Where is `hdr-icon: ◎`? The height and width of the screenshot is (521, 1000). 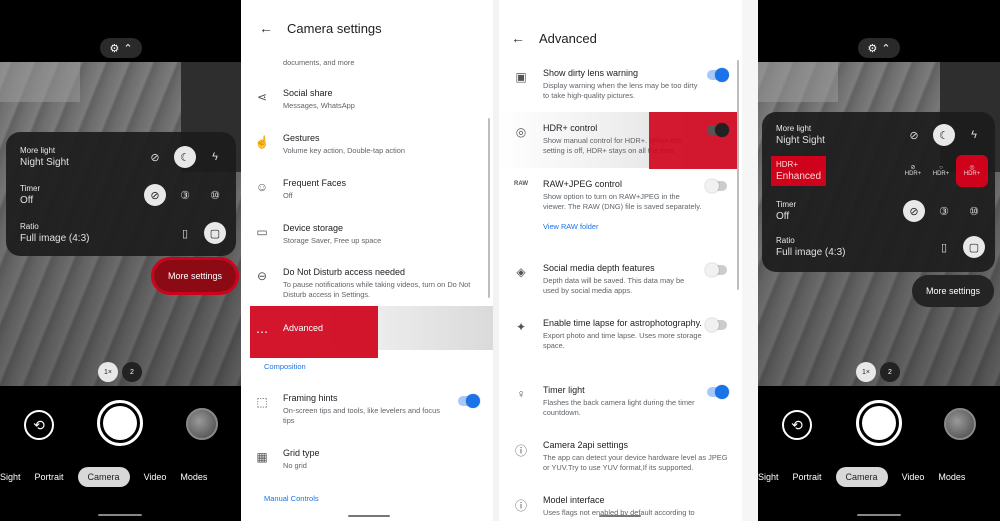 hdr-icon: ◎ is located at coordinates (521, 132).